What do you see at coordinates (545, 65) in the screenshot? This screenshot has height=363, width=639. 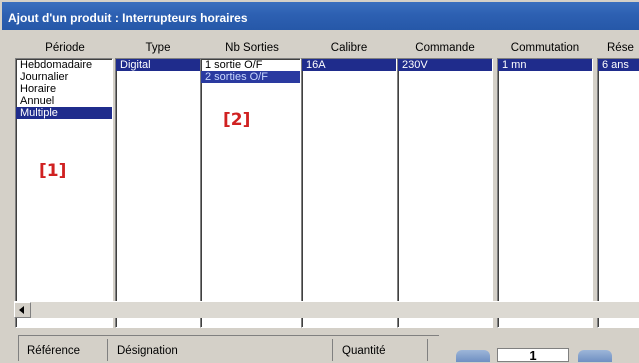 I see `list-item-selected: 1 mn` at bounding box center [545, 65].